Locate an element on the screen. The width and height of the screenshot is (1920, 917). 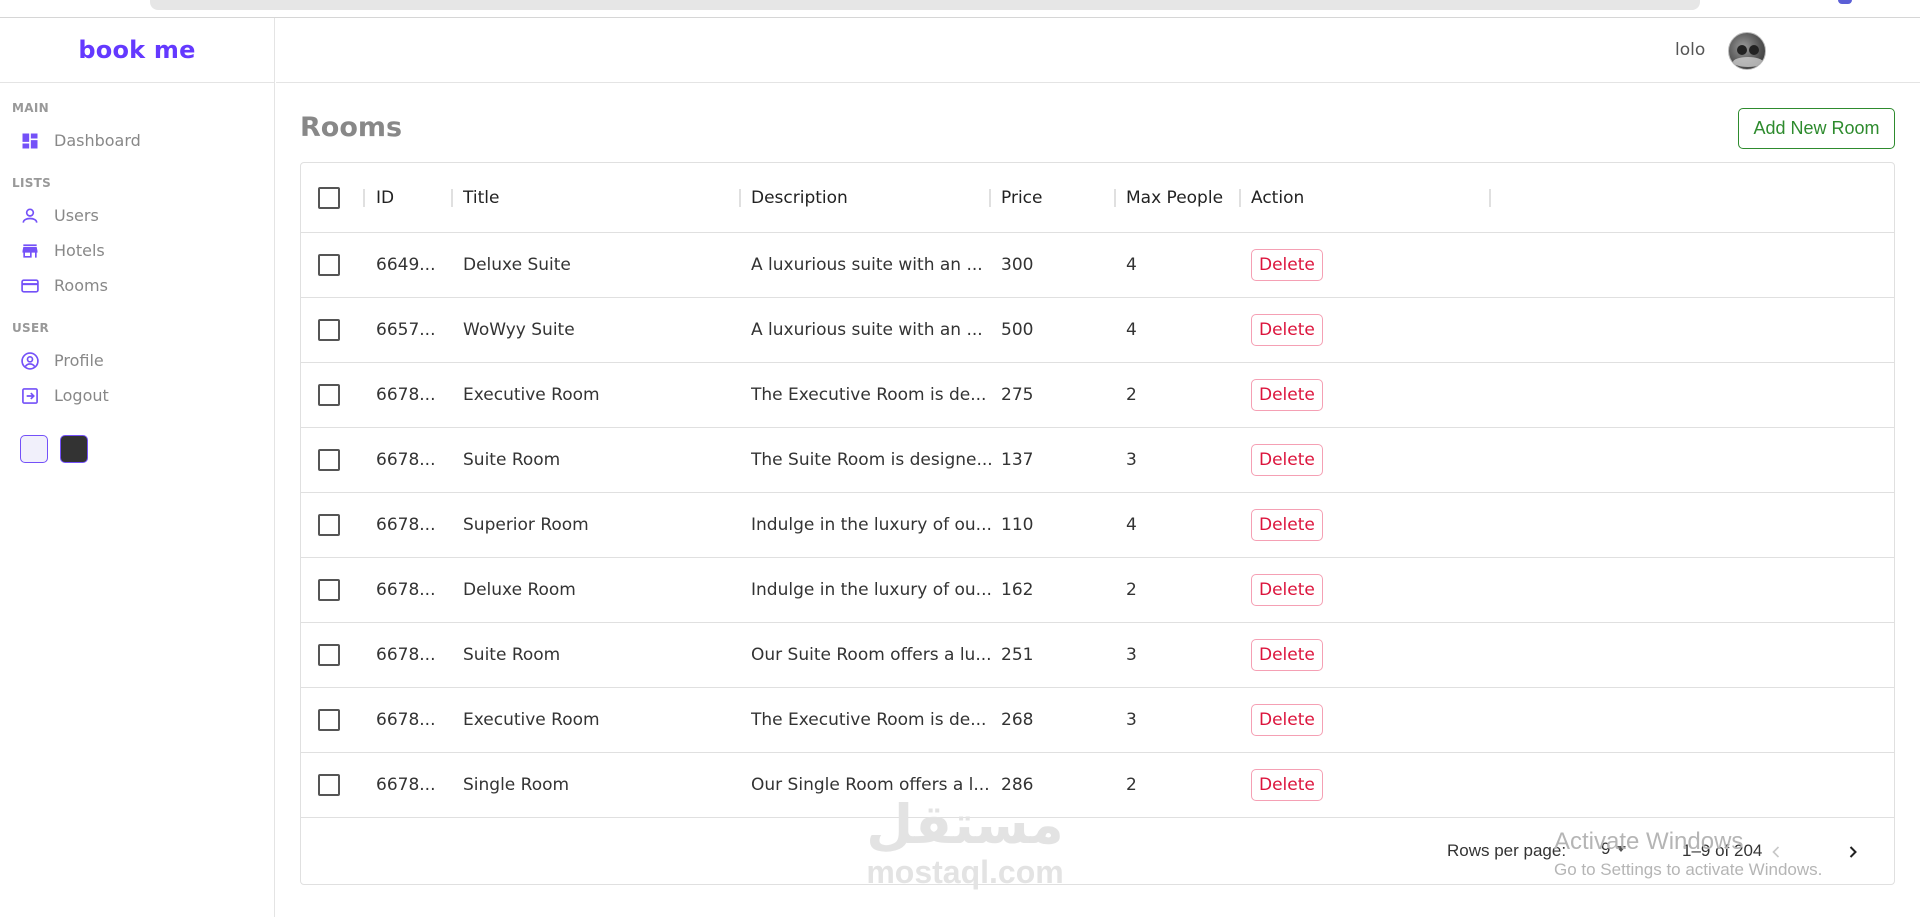
sidebar-item-label: Logout is located at coordinates (81, 395).